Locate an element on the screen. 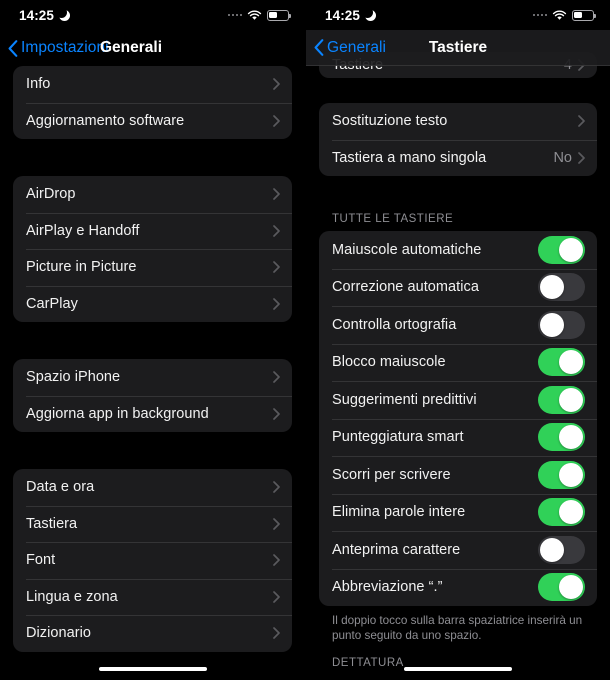 The height and width of the screenshot is (680, 610). row-label: Picture in Picture is located at coordinates (81, 267).